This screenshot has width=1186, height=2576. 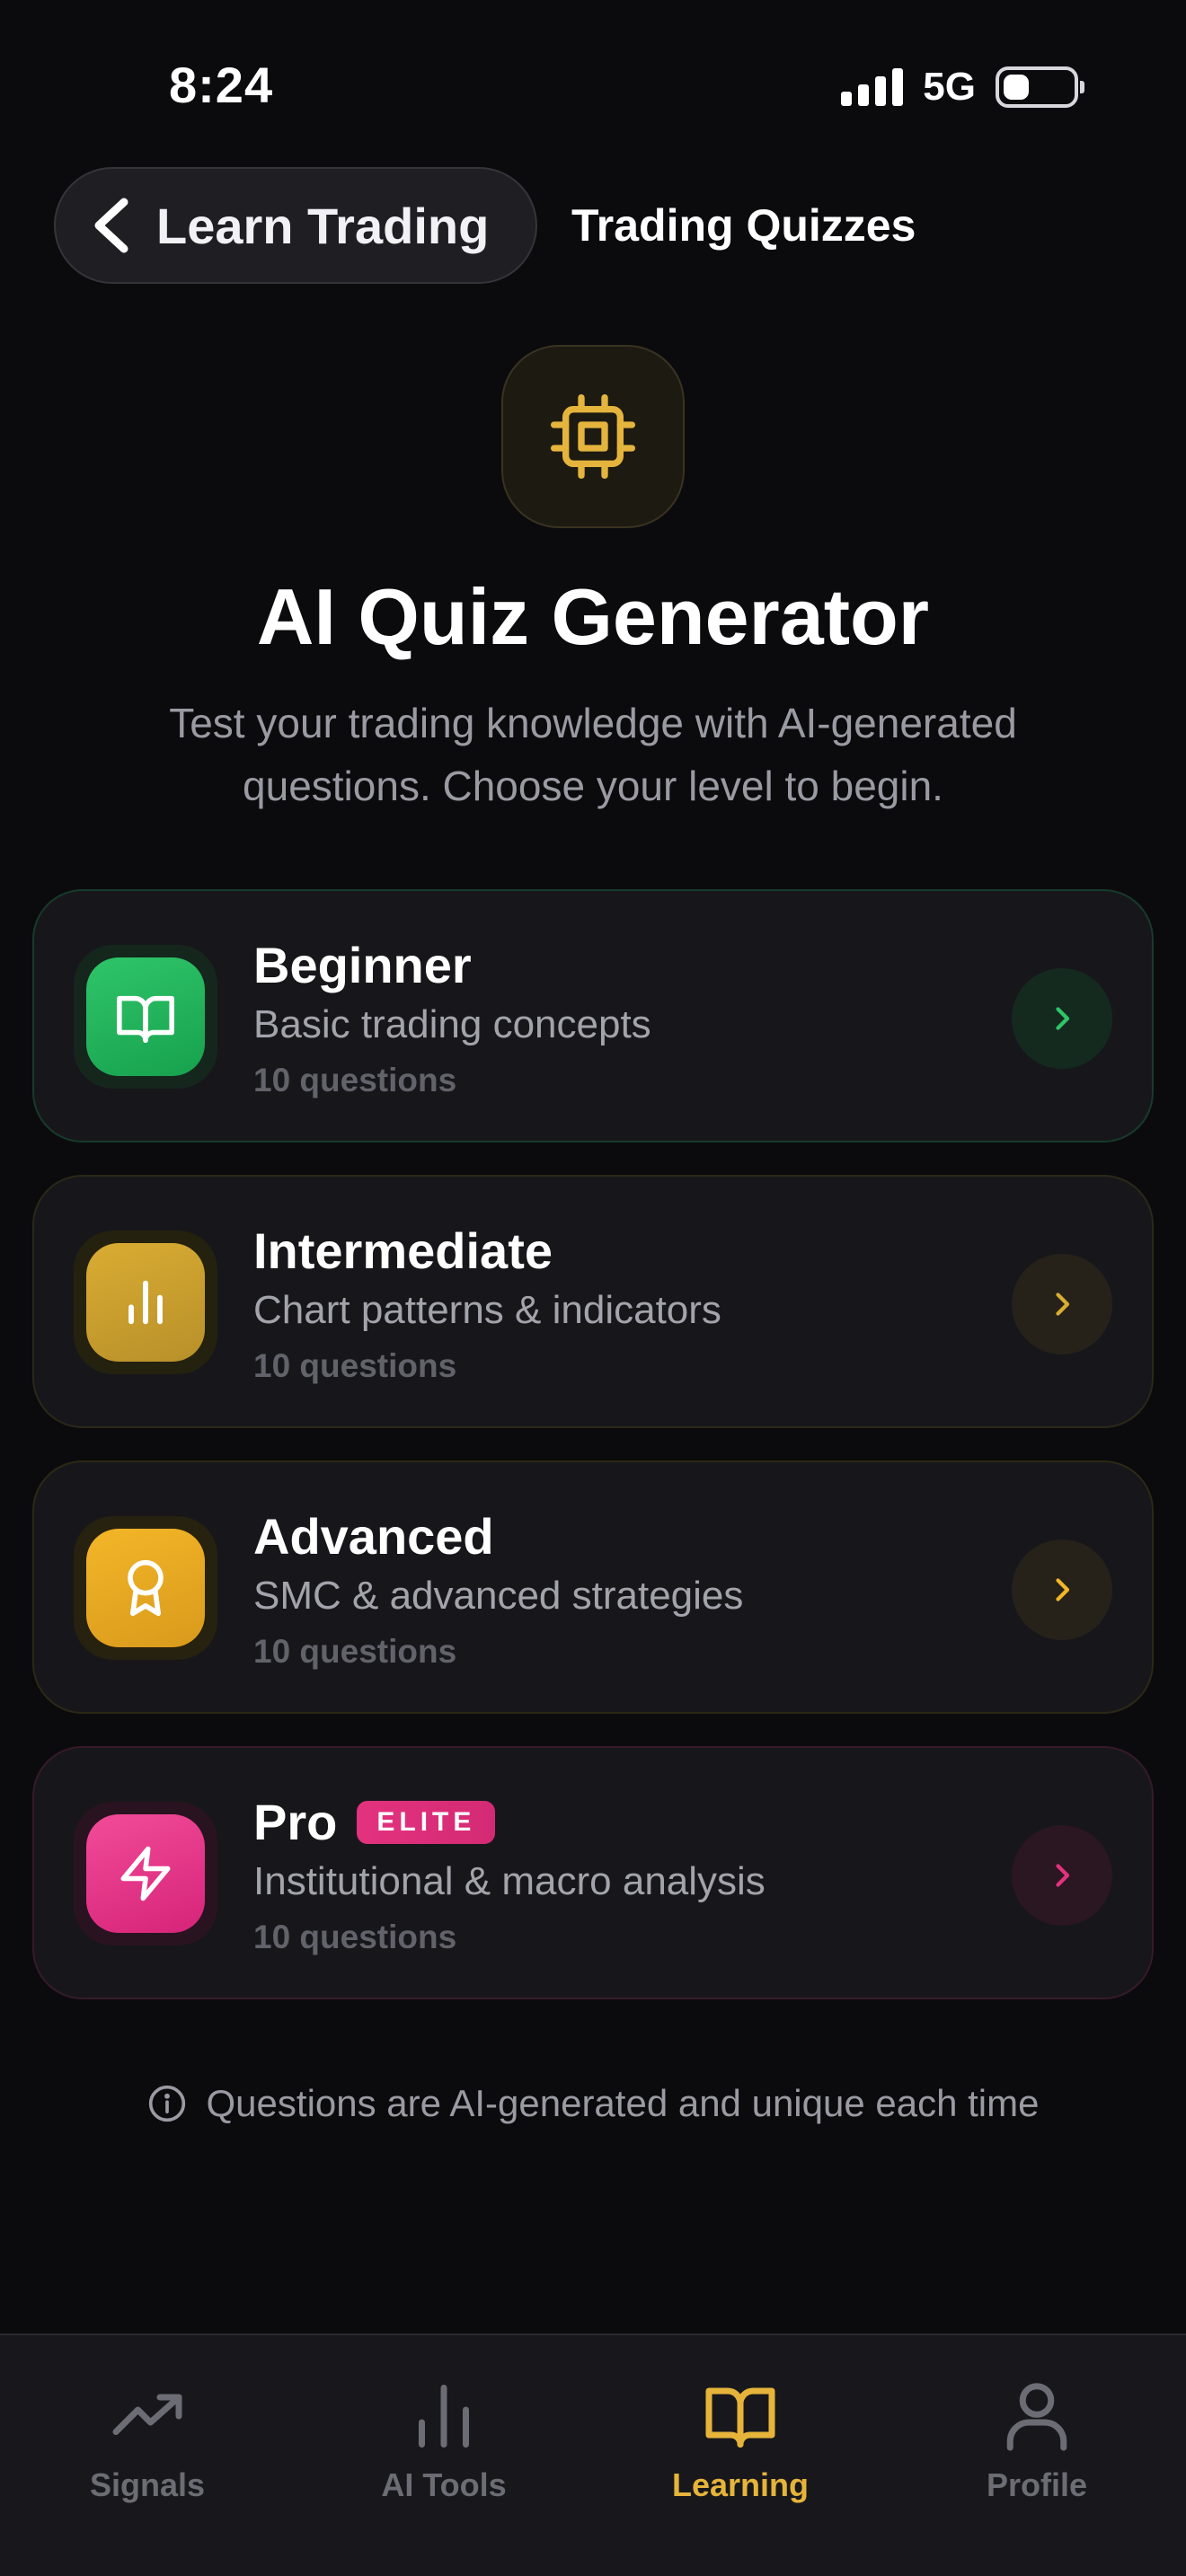 I want to click on status-time: 8:24, so click(x=221, y=85).